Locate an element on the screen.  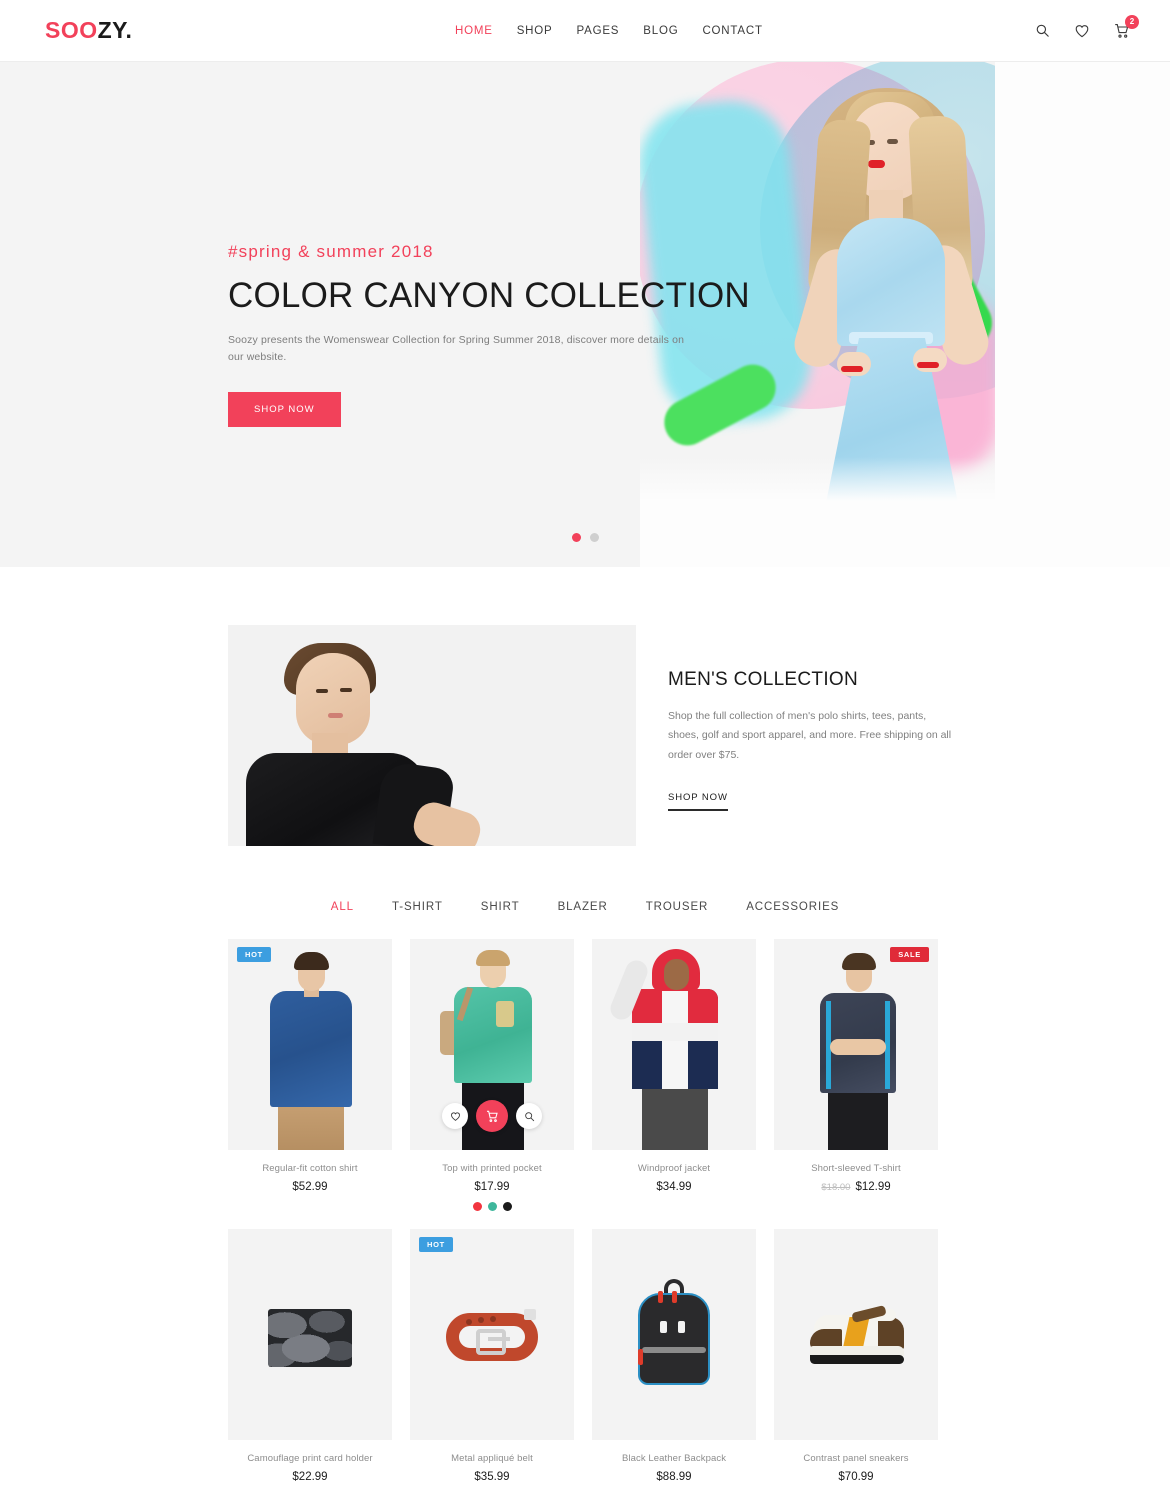
logo-secondary: ZY. is located at coordinates (115, 30).